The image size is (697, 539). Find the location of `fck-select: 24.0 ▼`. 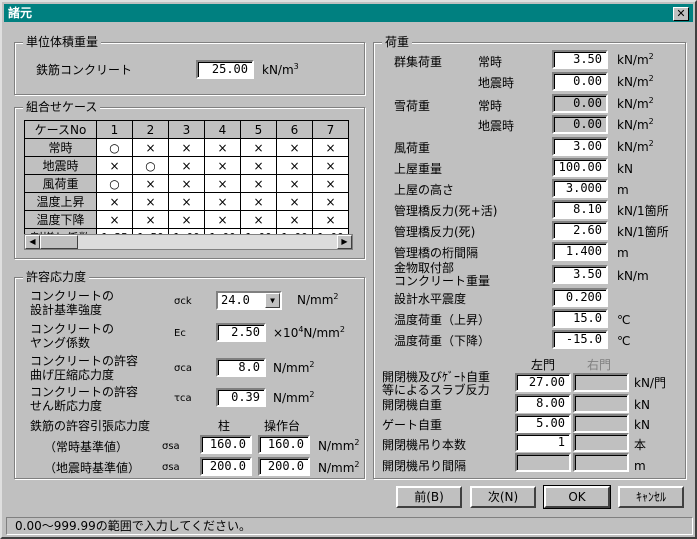

fck-select: 24.0 ▼ is located at coordinates (249, 300).